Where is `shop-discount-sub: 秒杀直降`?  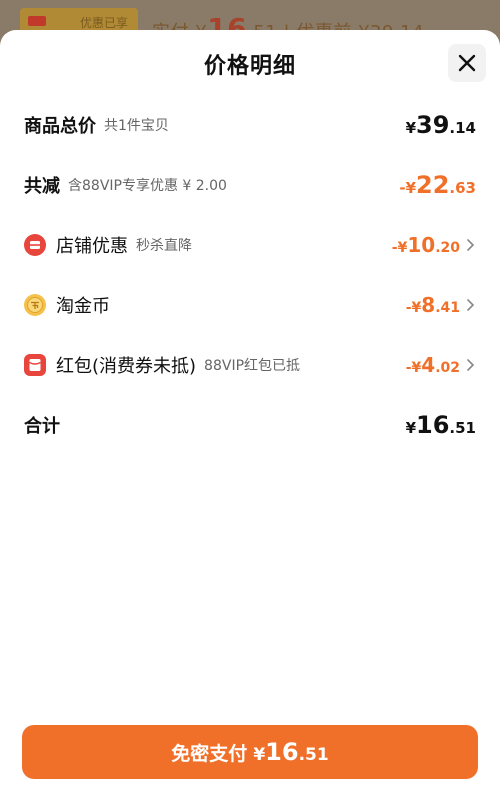
shop-discount-sub: 秒杀直降 is located at coordinates (164, 246).